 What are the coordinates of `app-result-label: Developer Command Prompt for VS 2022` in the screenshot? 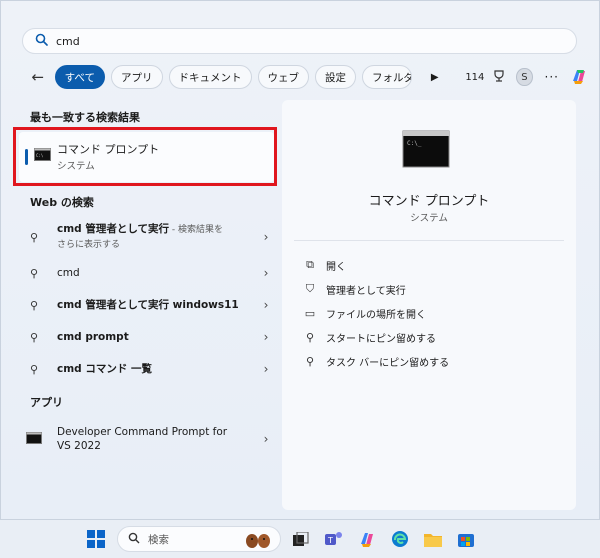 It's located at (158, 439).